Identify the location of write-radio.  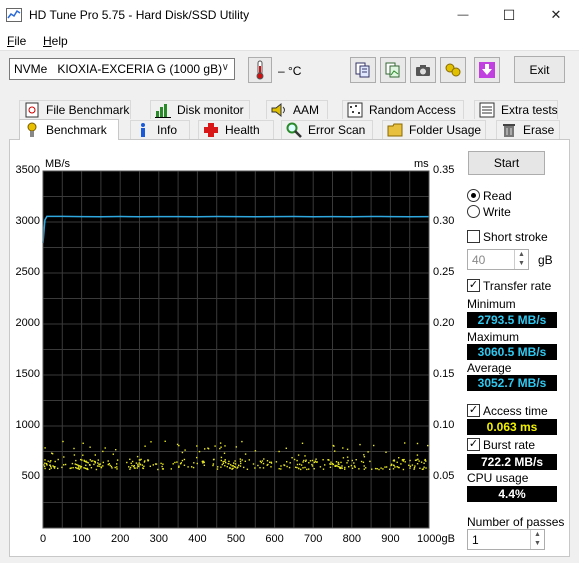
(473, 211).